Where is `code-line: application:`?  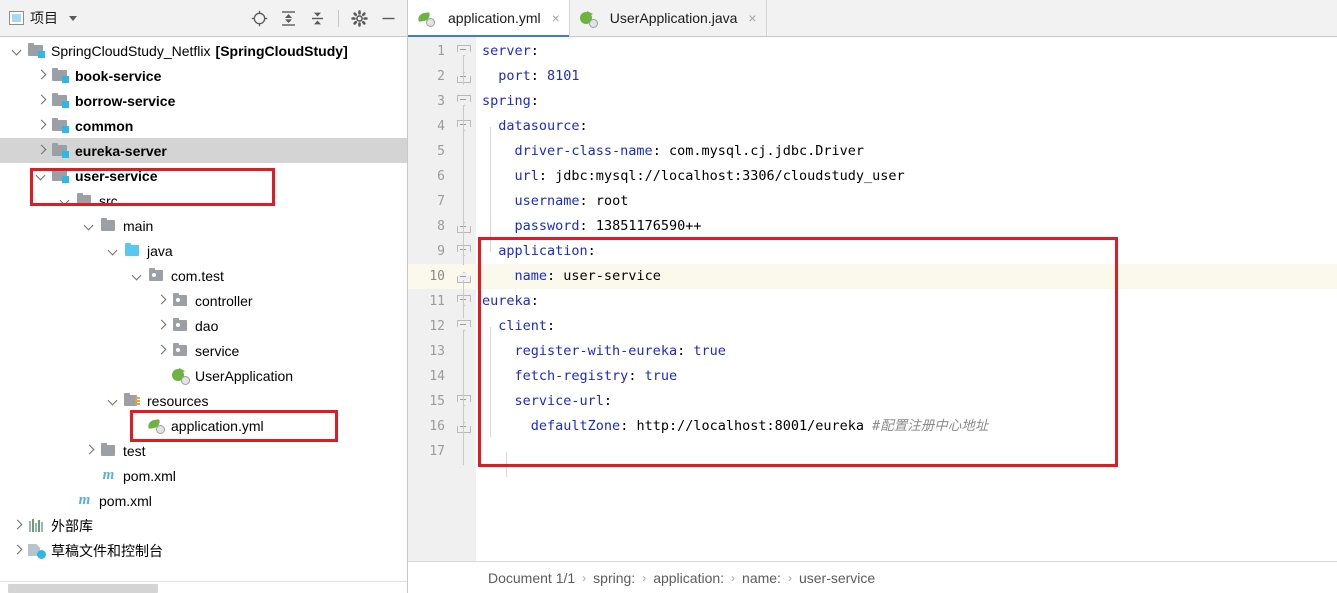
code-line: application: is located at coordinates (906, 251).